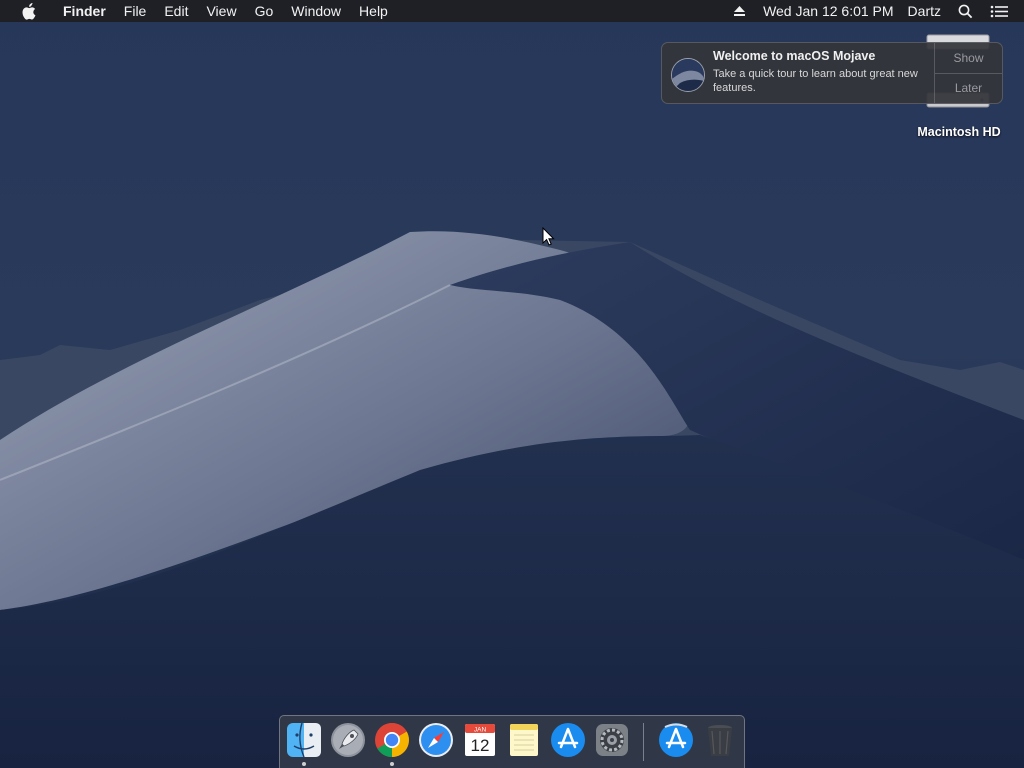 The height and width of the screenshot is (768, 1024). I want to click on dock-launchpad, so click(348, 740).